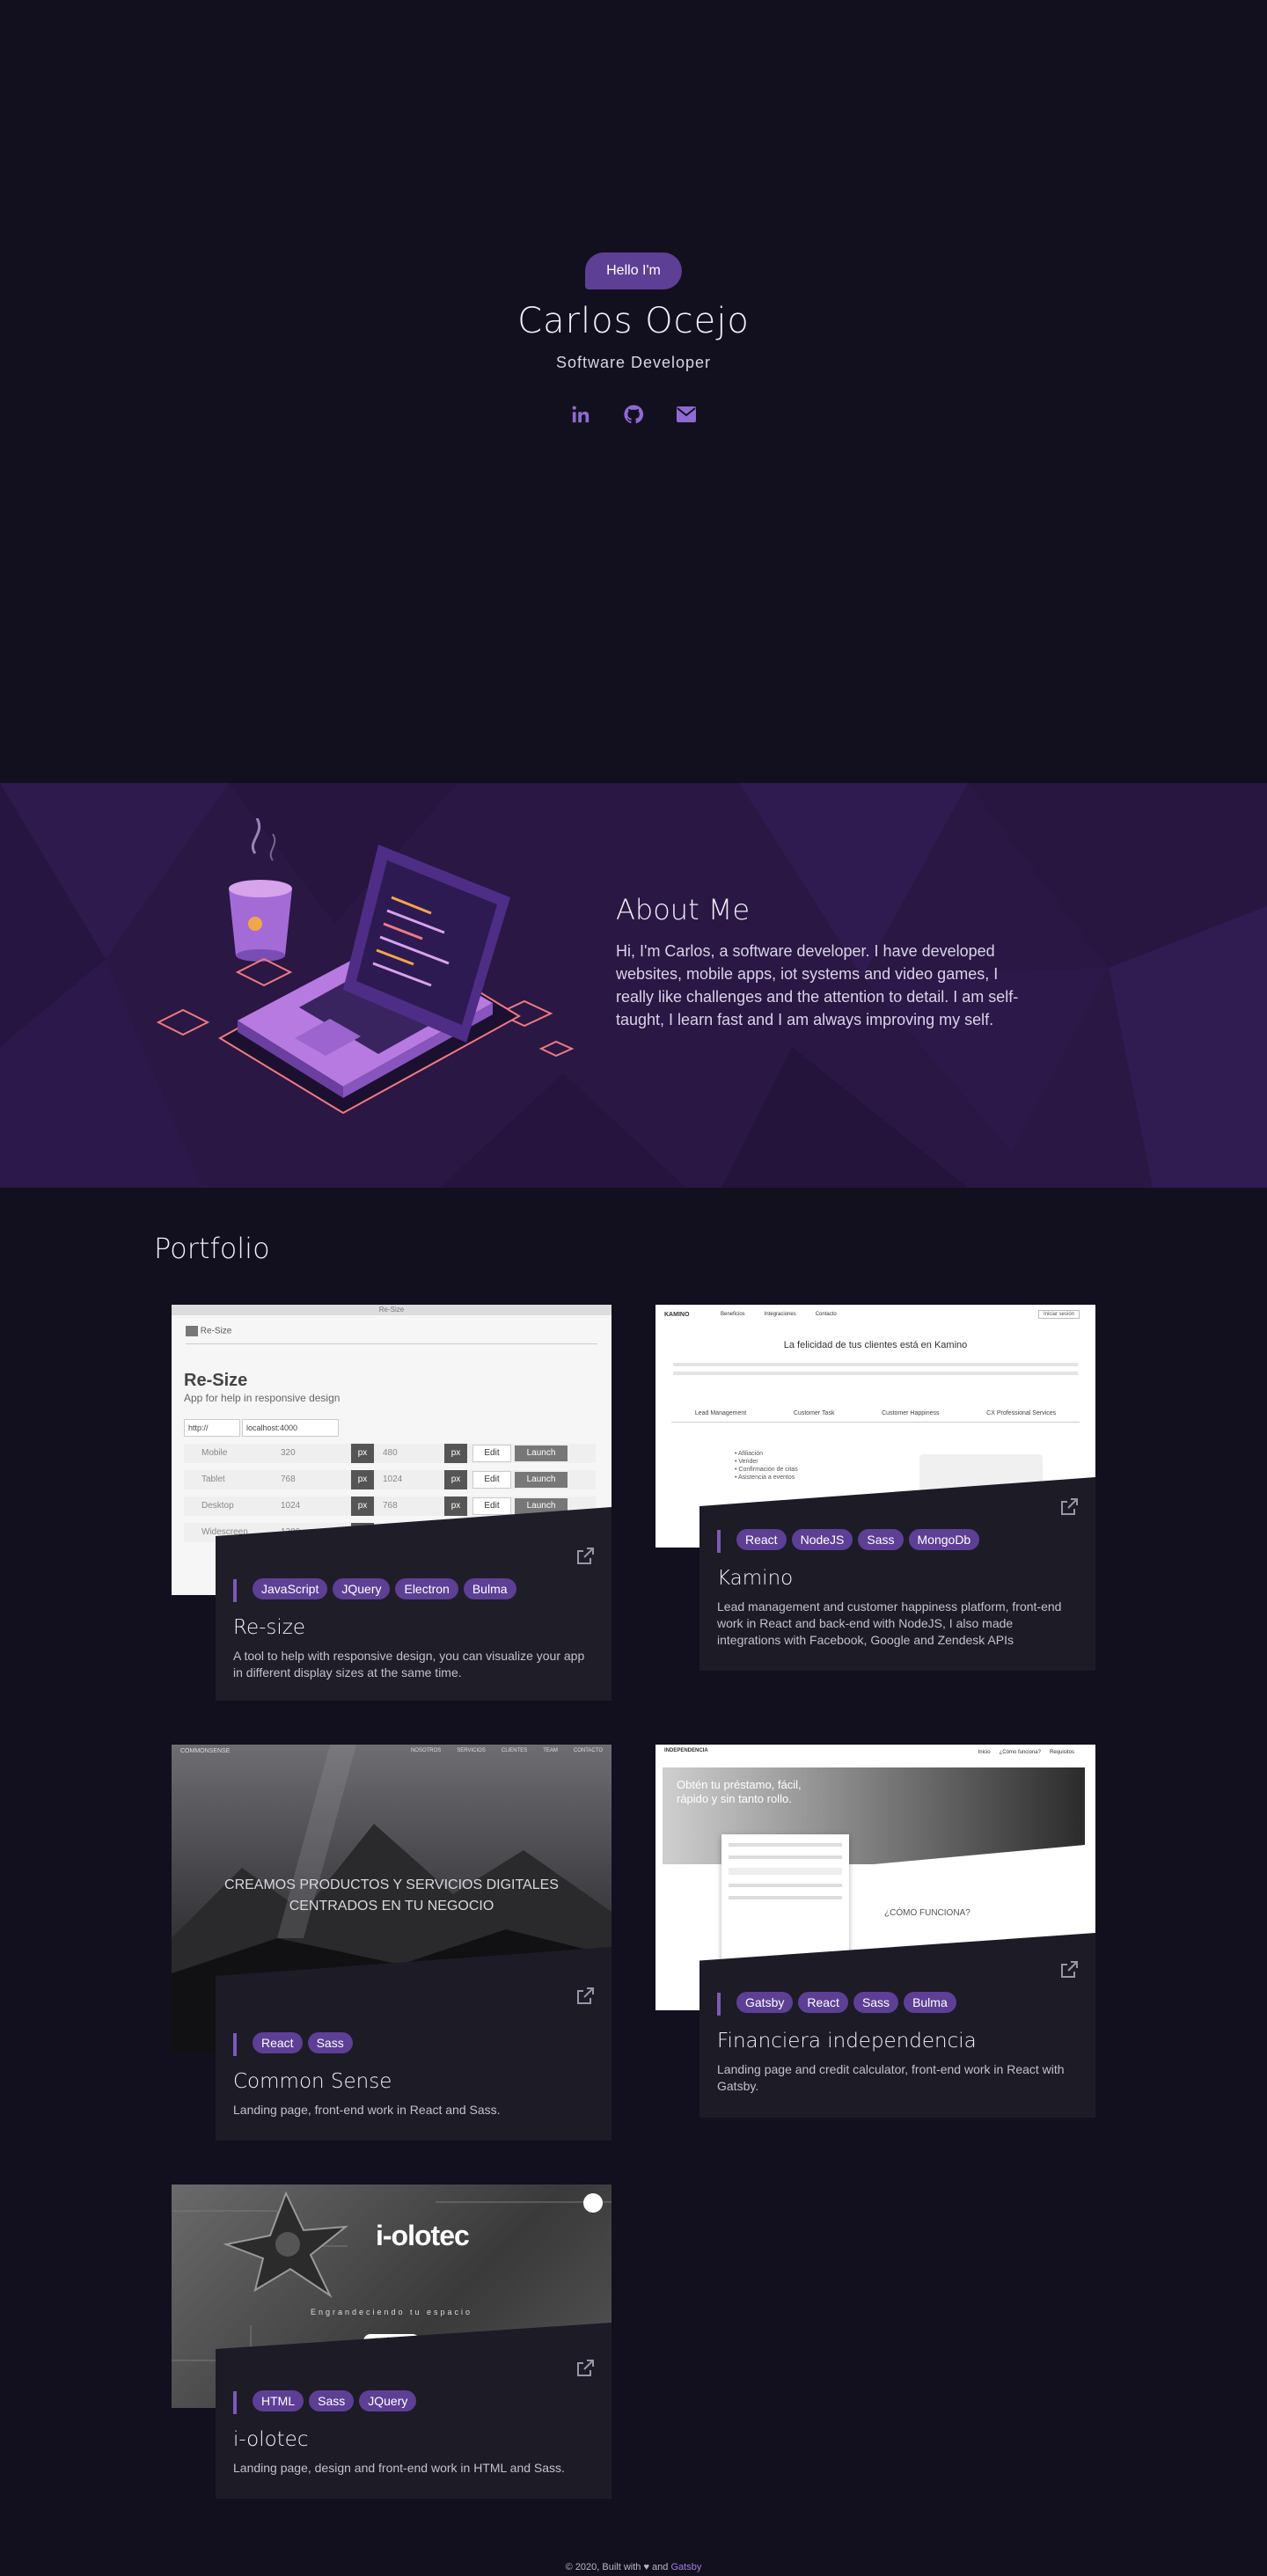 The image size is (1267, 2576). I want to click on menu-icon, so click(593, 2203).